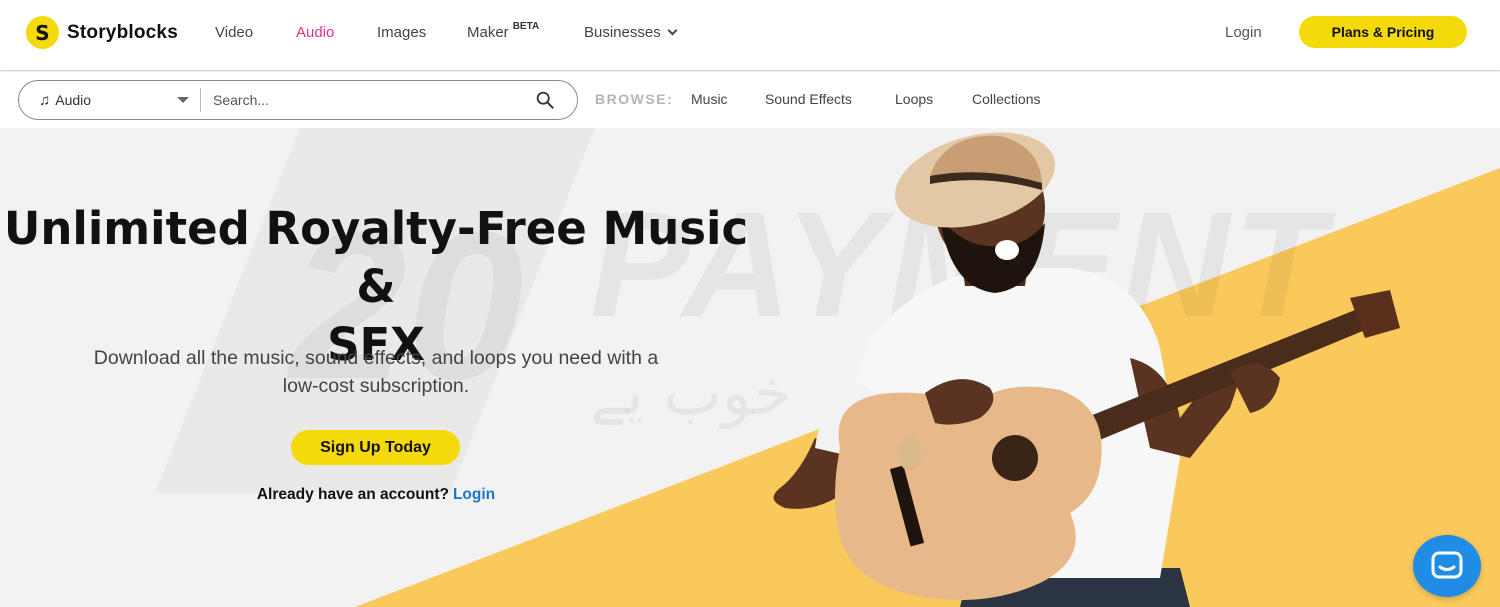 Image resolution: width=1500 pixels, height=607 pixels. Describe the element at coordinates (200, 100) in the screenshot. I see `search-divider` at that location.